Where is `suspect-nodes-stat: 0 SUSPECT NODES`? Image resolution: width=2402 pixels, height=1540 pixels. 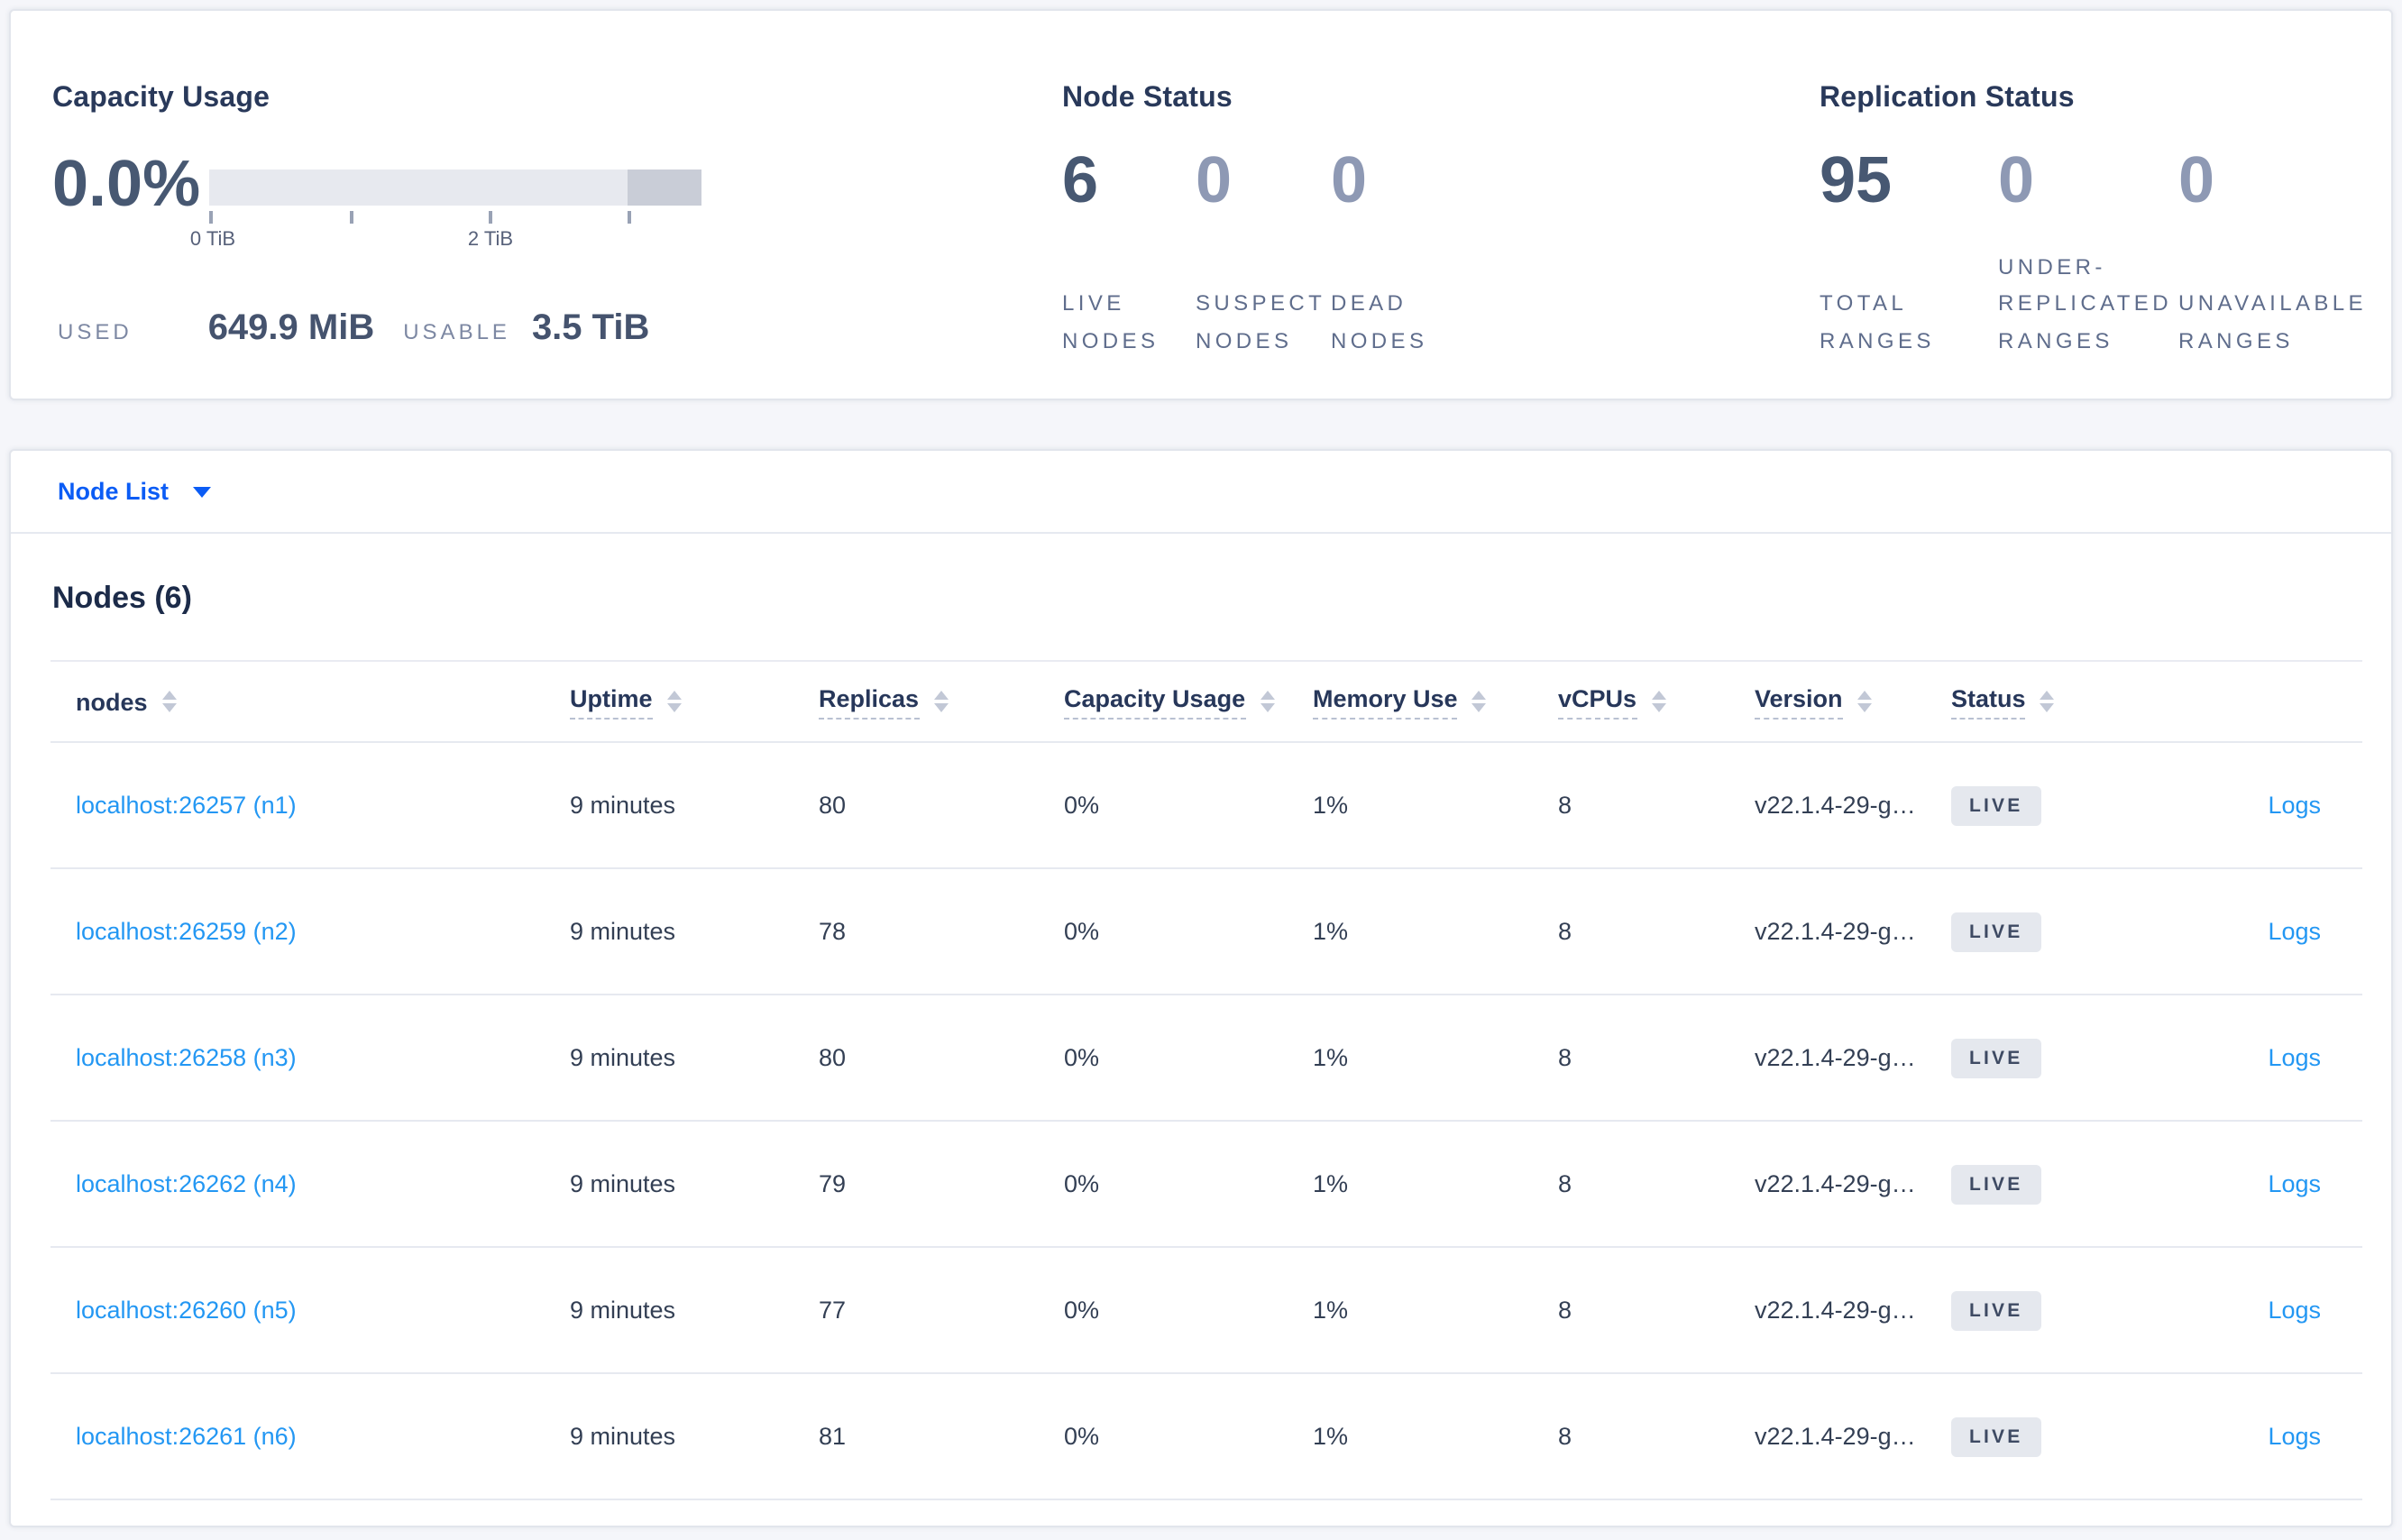 suspect-nodes-stat: 0 SUSPECT NODES is located at coordinates (1261, 251).